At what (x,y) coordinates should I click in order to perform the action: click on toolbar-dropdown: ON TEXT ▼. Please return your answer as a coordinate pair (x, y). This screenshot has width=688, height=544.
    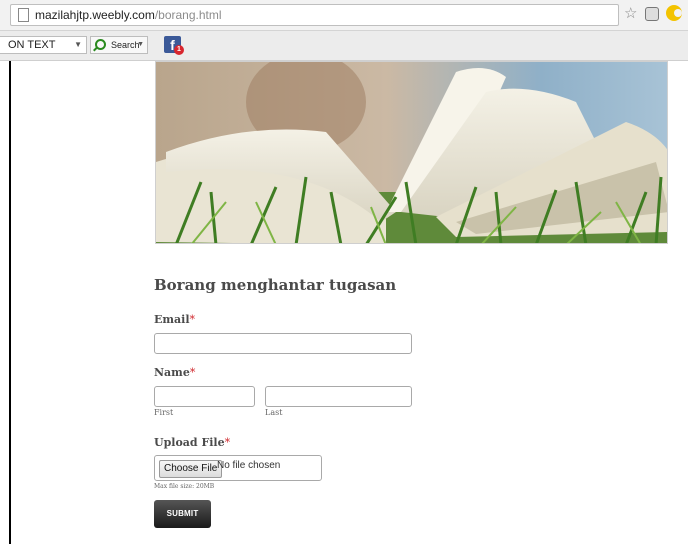
    Looking at the image, I should click on (43, 45).